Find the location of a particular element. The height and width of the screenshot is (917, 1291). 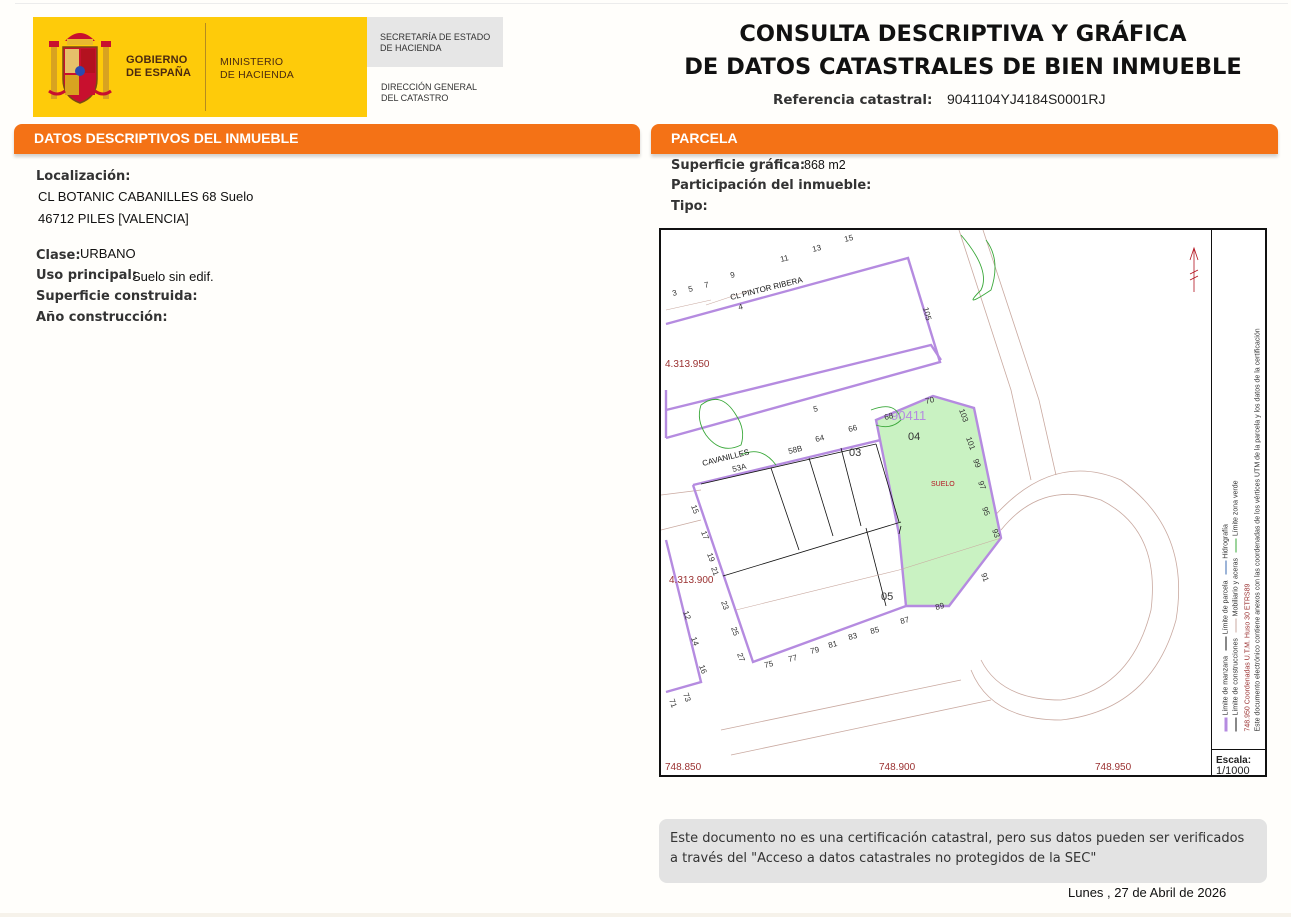

map-scale-box: Escala: 1/1000 is located at coordinates (1238, 763).